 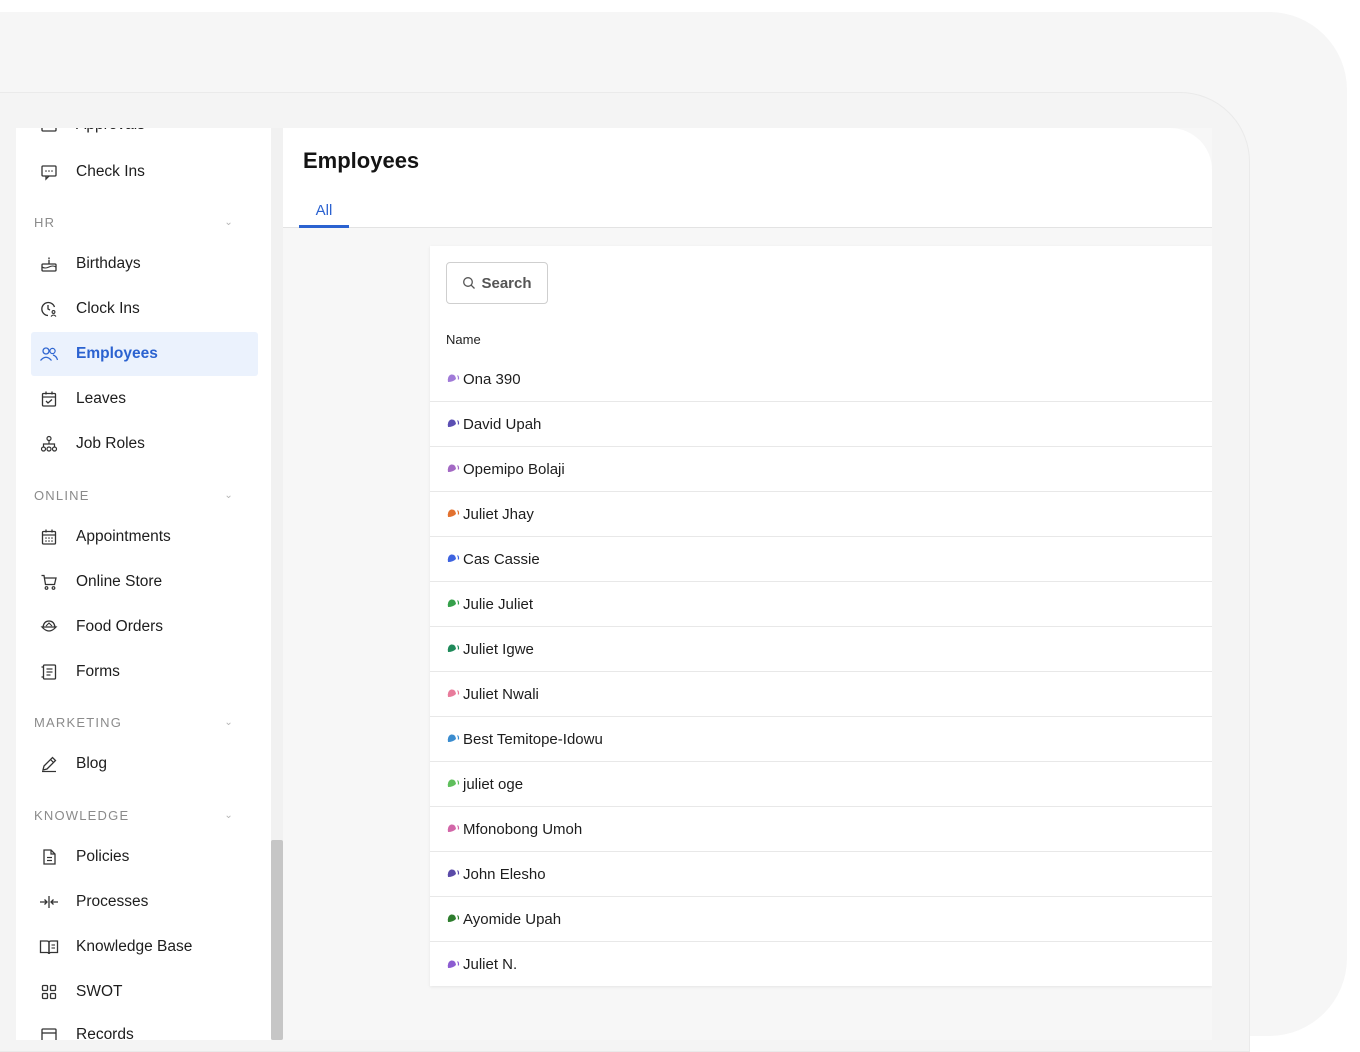 What do you see at coordinates (144, 399) in the screenshot?
I see `sidebar-item-leaves: Leaves` at bounding box center [144, 399].